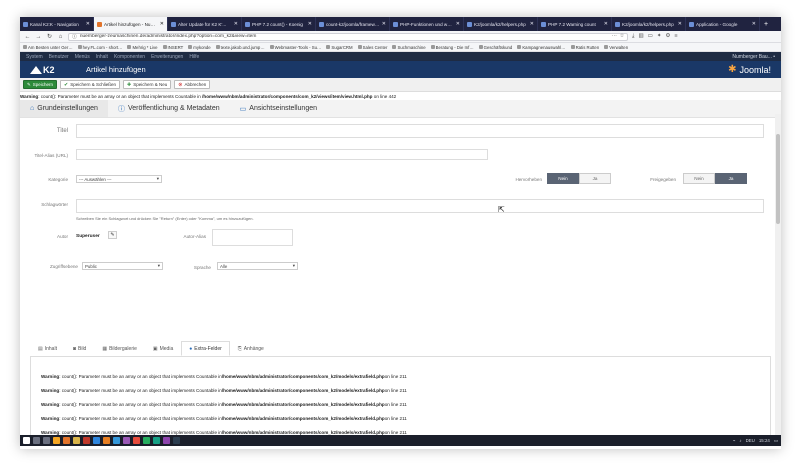 The width and height of the screenshot is (800, 467). What do you see at coordinates (46, 440) in the screenshot?
I see `task-view-icon` at bounding box center [46, 440].